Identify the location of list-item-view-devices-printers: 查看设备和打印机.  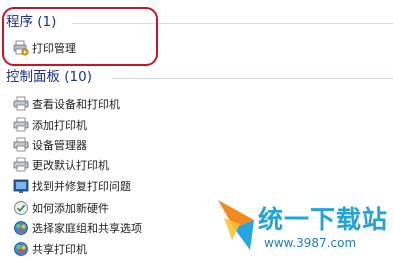
(66, 104).